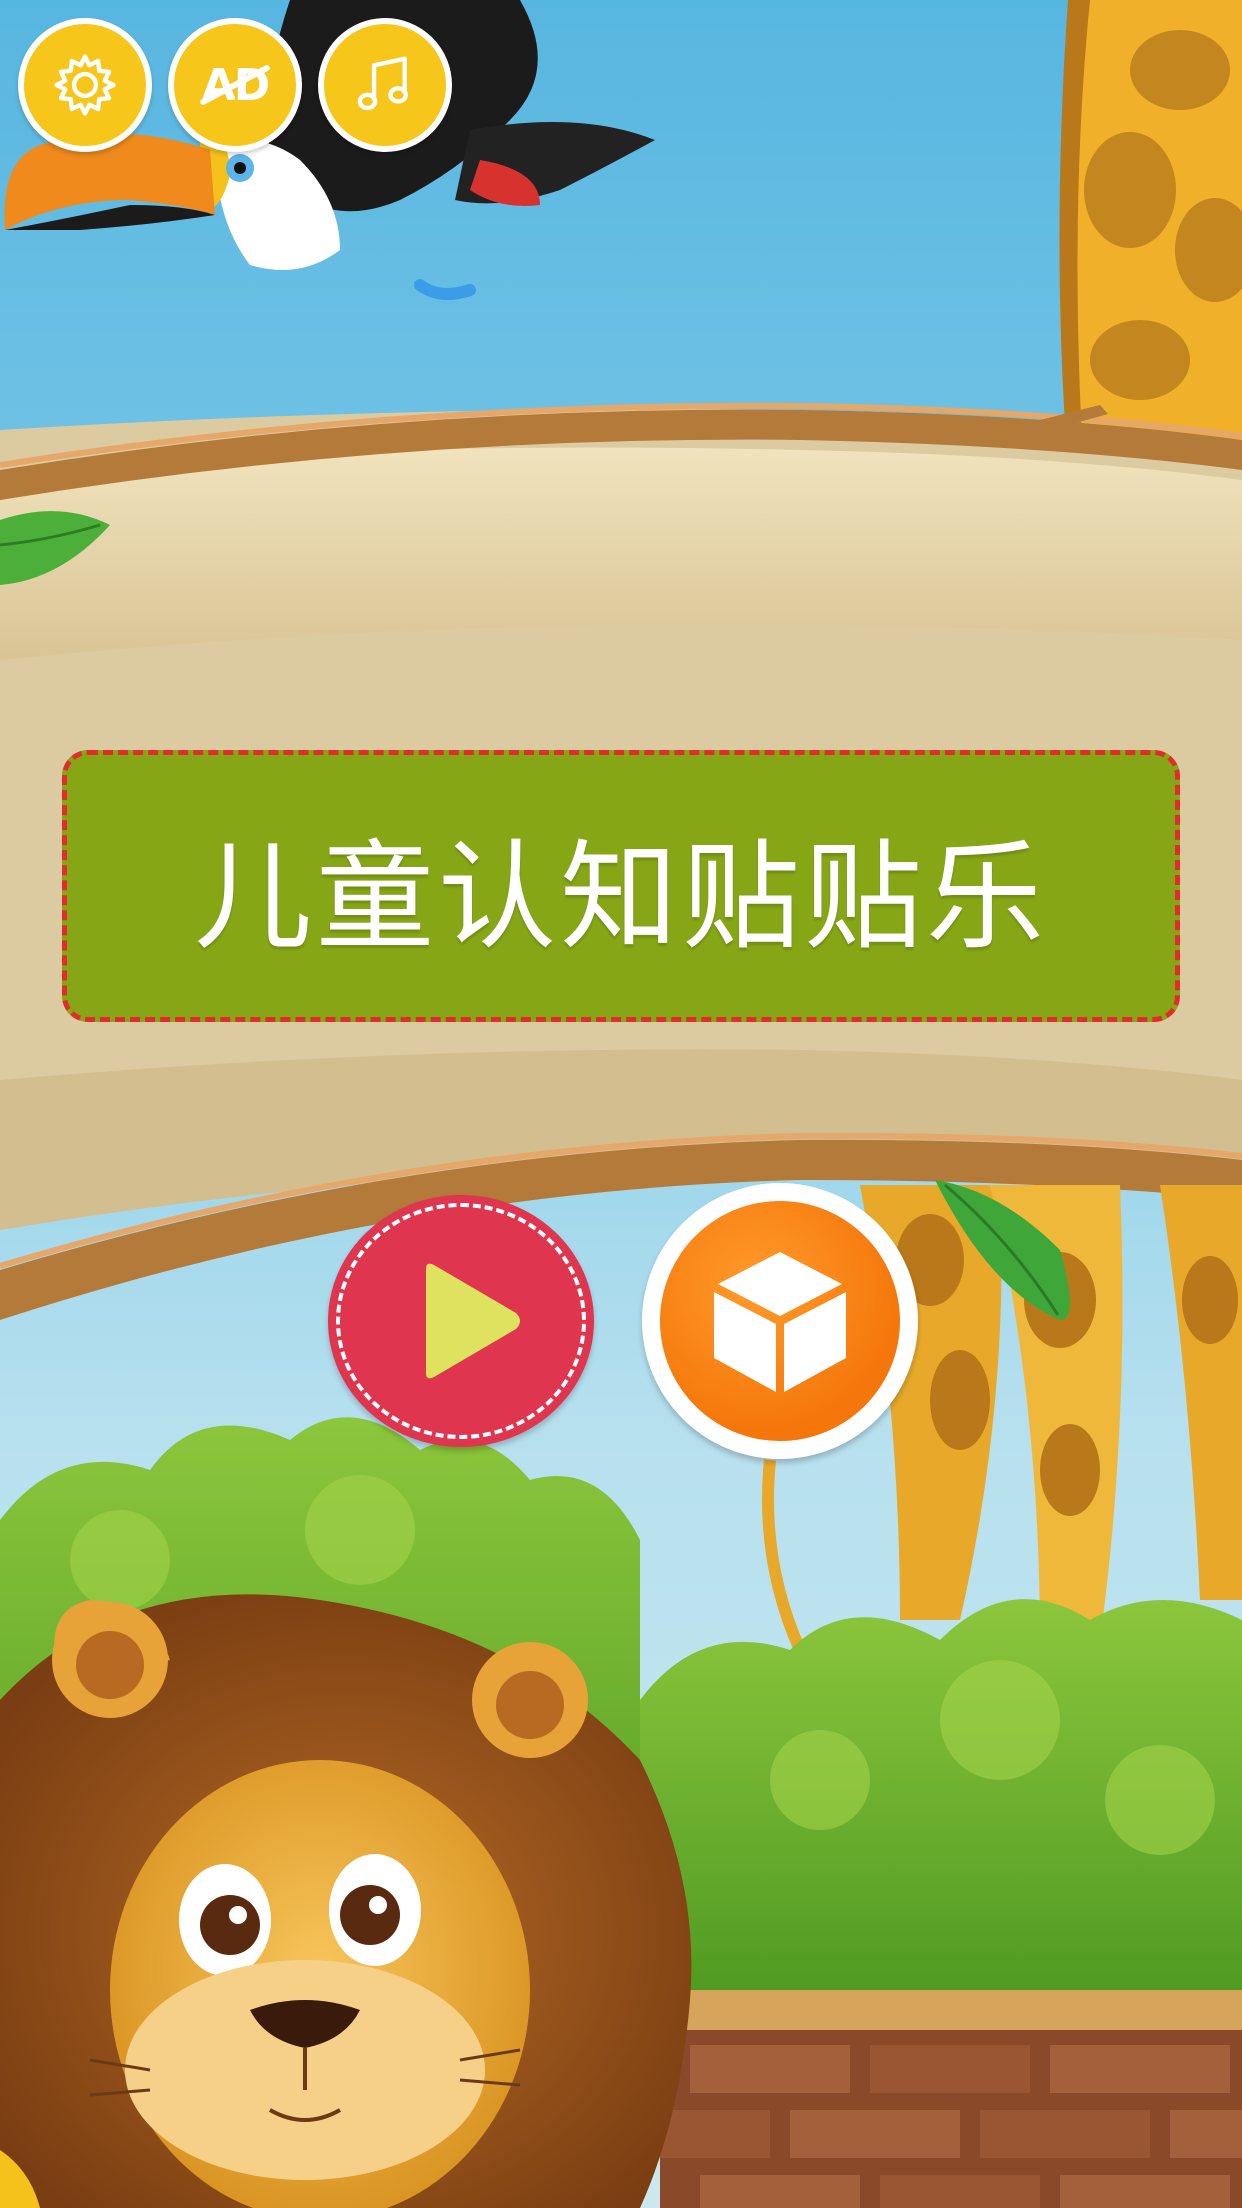 The image size is (1242, 2208). Describe the element at coordinates (620, 896) in the screenshot. I see `app-title: 儿童认知贴贴乐` at that location.